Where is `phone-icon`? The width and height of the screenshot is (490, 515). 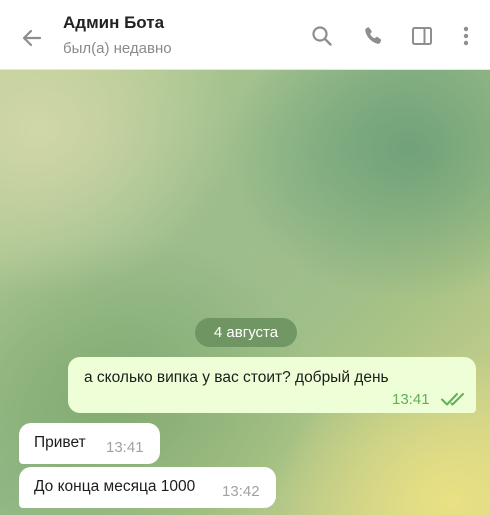 phone-icon is located at coordinates (373, 35).